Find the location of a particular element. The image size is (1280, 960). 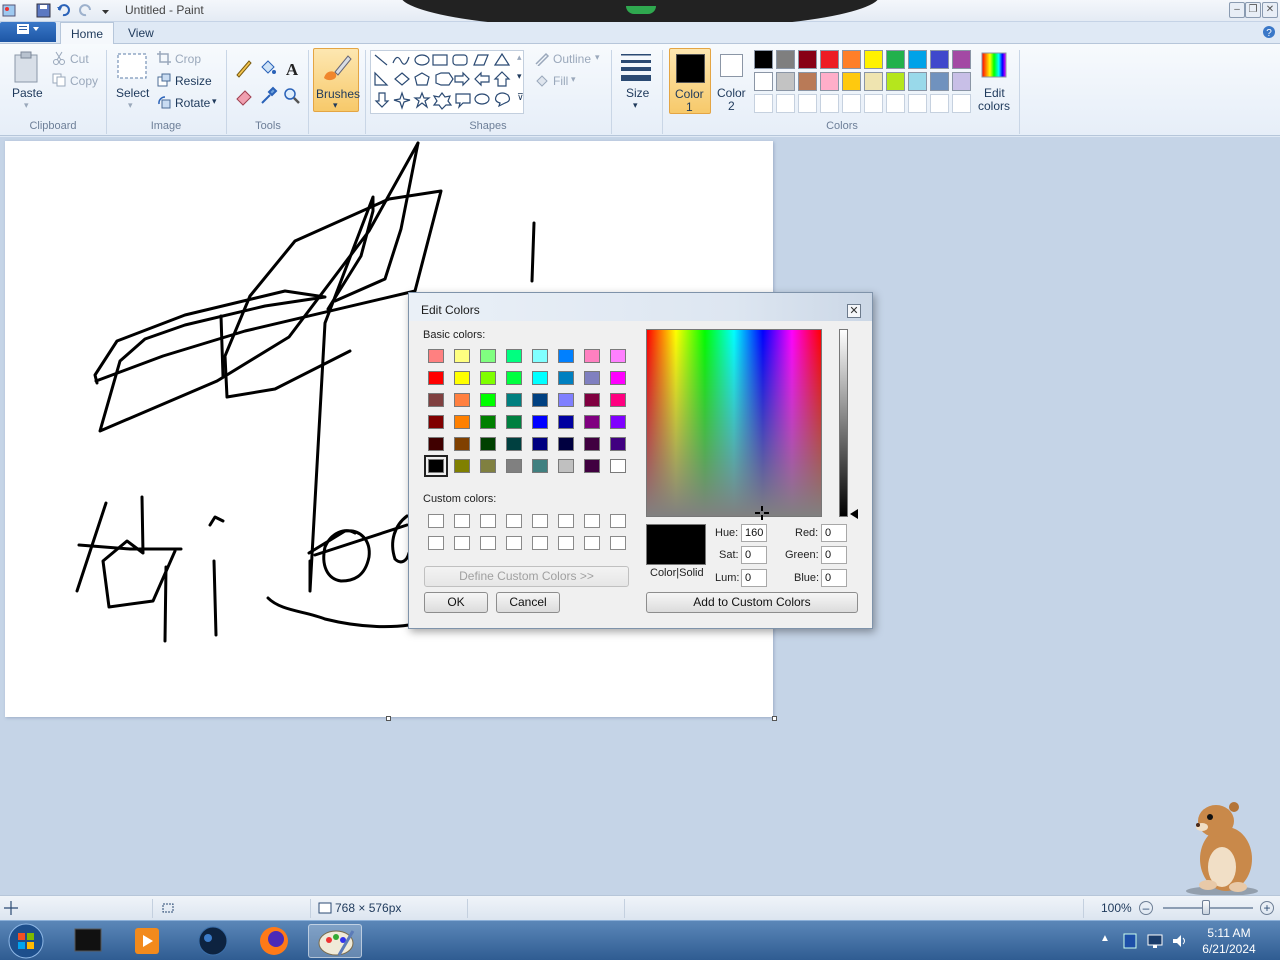

color-spectrum is located at coordinates (734, 424).